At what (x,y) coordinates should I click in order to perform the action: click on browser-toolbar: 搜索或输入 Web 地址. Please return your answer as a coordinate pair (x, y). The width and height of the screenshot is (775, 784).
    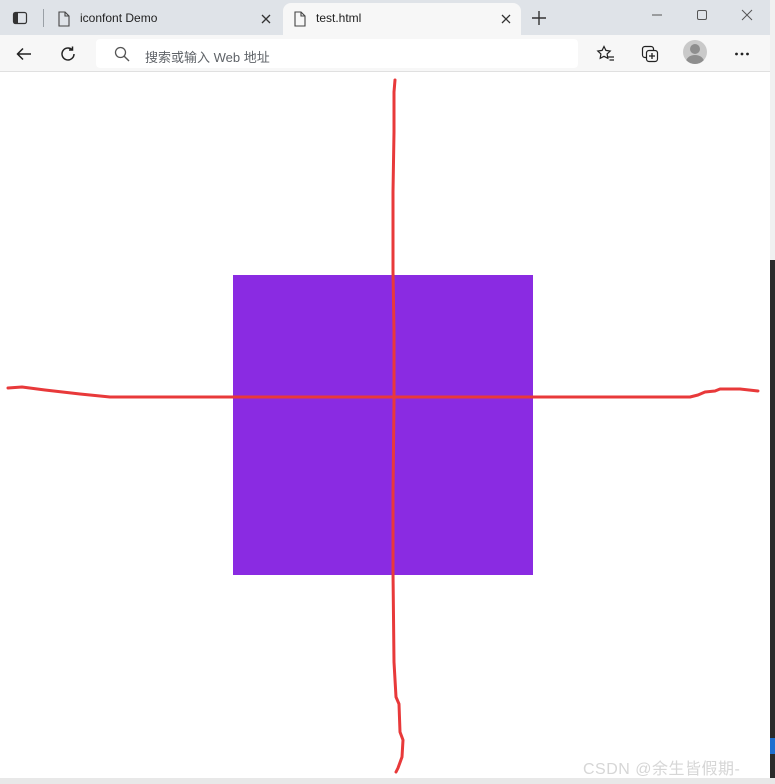
    Looking at the image, I should click on (385, 53).